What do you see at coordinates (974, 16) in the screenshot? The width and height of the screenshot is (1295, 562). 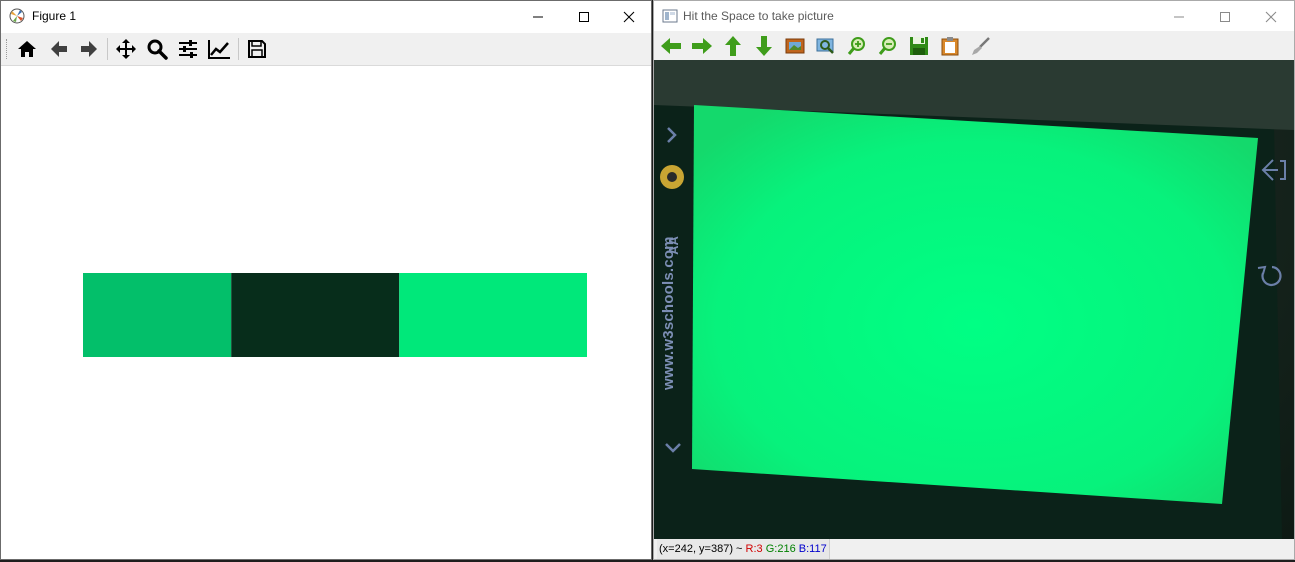 I see `title-bar: Hit the Space to take picture` at bounding box center [974, 16].